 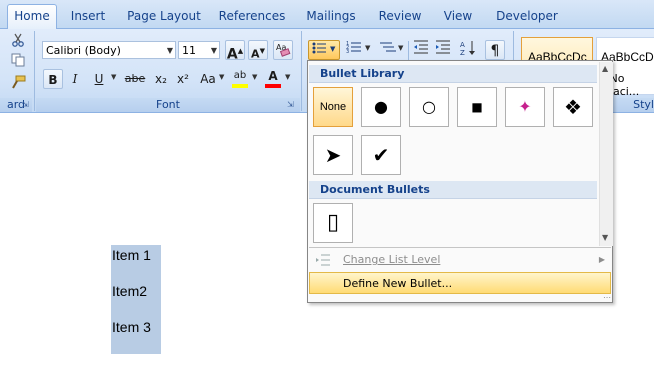 I want to click on multilevel-list-button: ▼, so click(x=392, y=50).